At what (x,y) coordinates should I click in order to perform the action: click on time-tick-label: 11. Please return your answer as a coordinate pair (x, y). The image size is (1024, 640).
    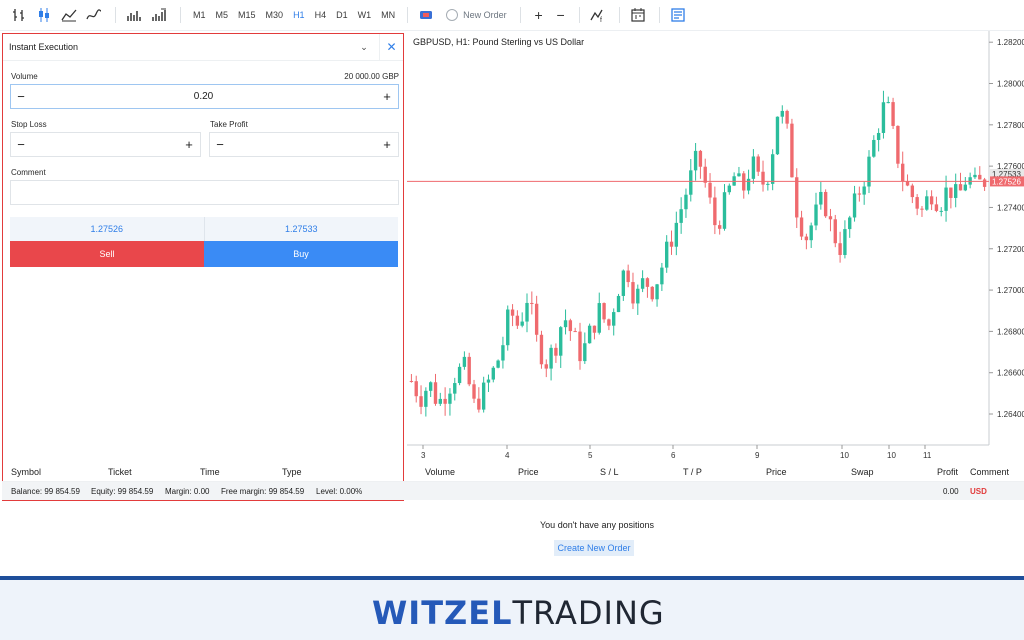
    Looking at the image, I should click on (927, 455).